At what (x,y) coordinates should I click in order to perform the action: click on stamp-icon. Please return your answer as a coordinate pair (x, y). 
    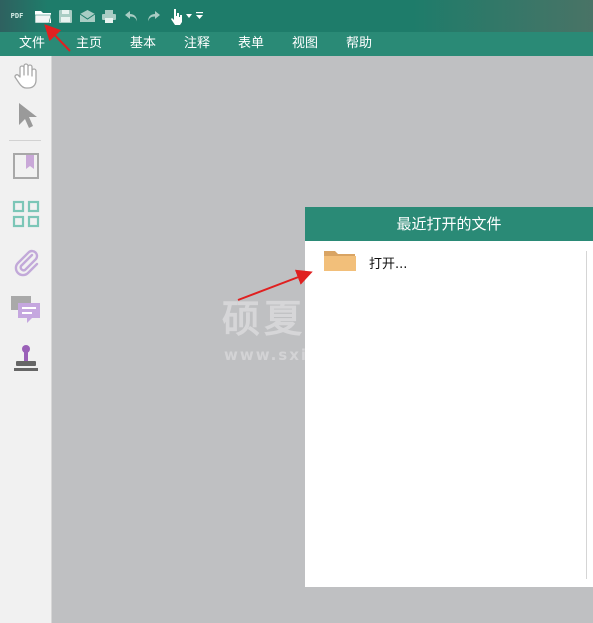
    Looking at the image, I should click on (26, 358).